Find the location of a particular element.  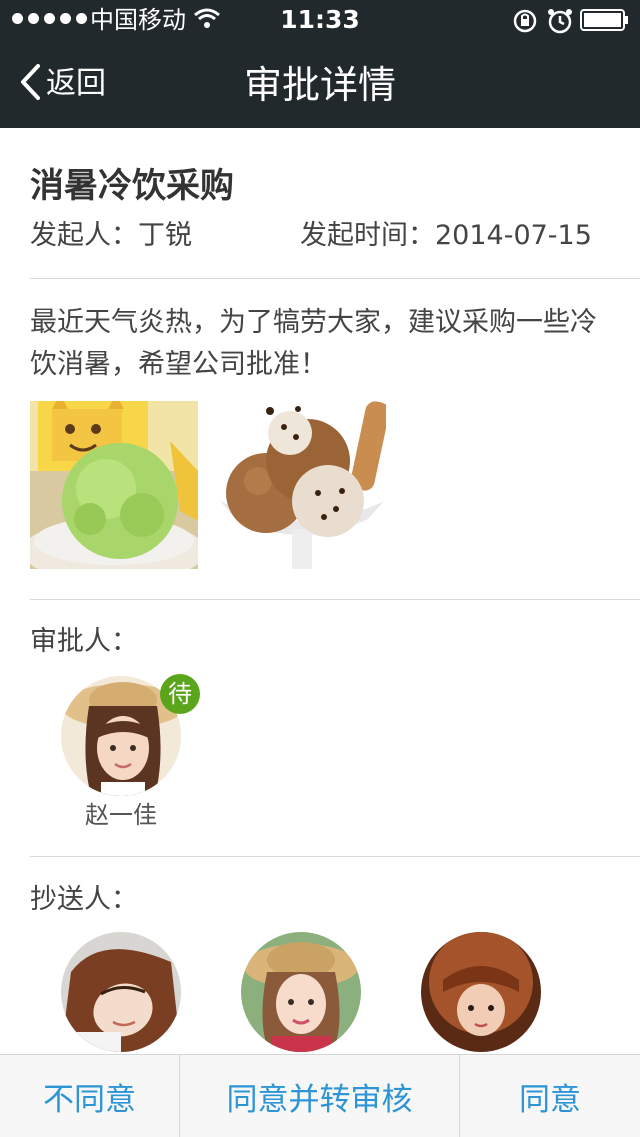

attachment-image-chocolate-ice-cream is located at coordinates (302, 485).